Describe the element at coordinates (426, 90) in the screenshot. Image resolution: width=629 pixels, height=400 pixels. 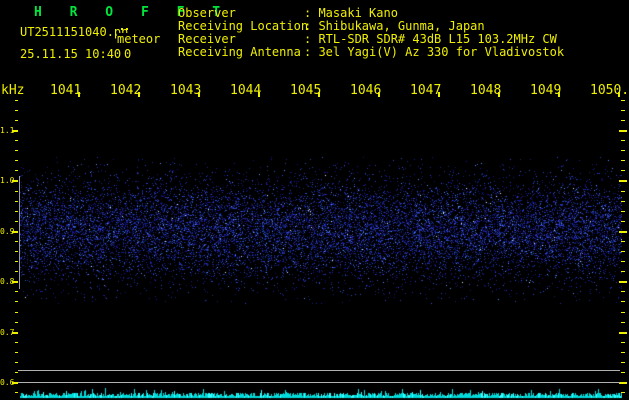
I see `x-tick-label-1047: 1047` at that location.